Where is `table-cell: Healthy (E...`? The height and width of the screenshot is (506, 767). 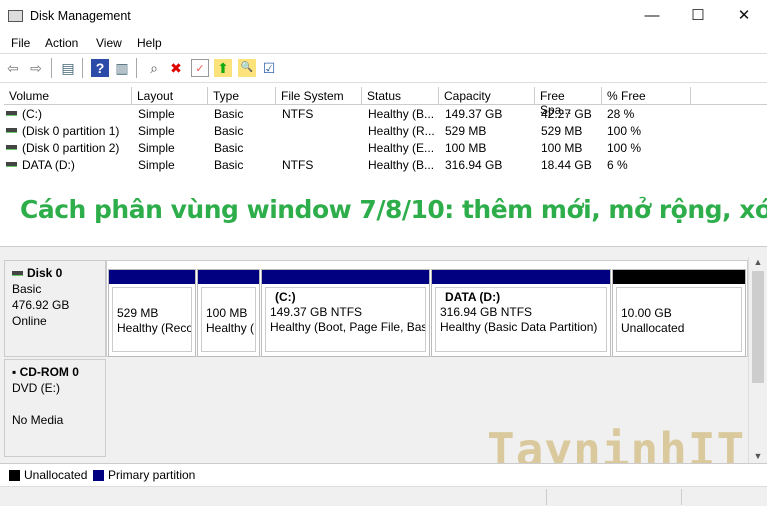 table-cell: Healthy (E... is located at coordinates (401, 148).